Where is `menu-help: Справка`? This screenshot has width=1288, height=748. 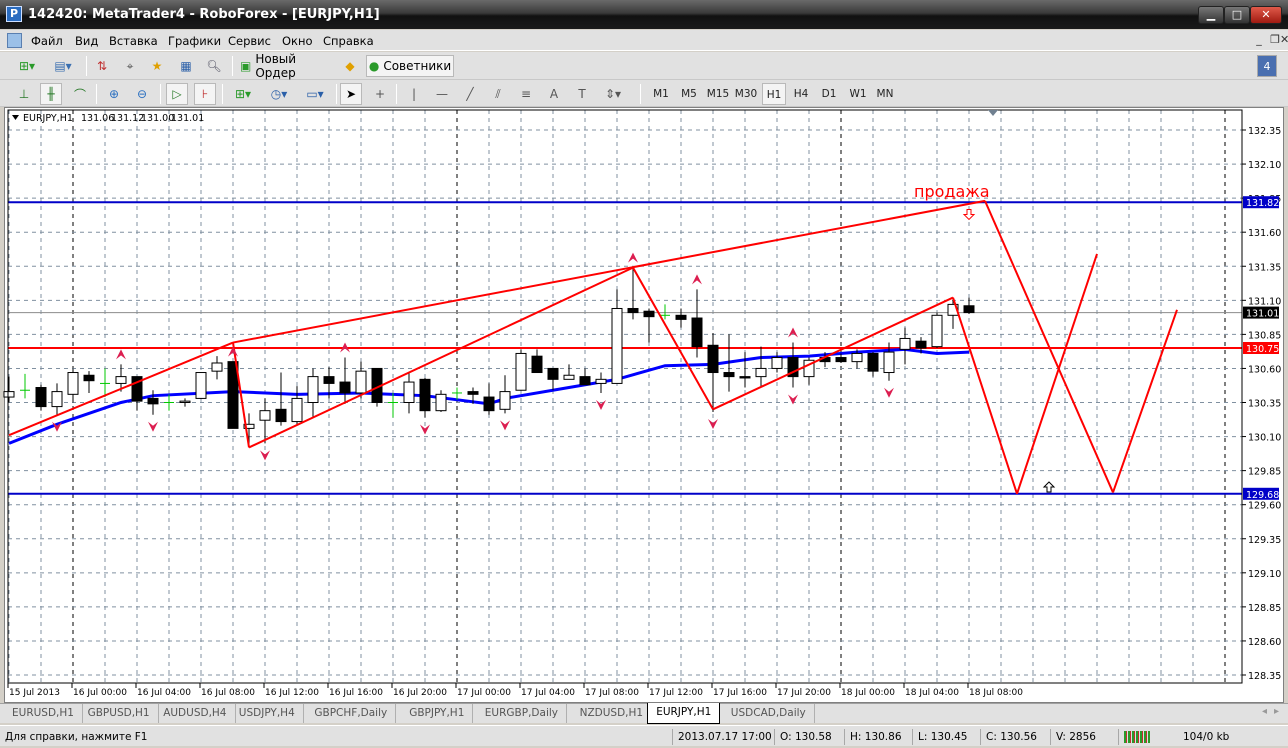
menu-help: Справка is located at coordinates (348, 41).